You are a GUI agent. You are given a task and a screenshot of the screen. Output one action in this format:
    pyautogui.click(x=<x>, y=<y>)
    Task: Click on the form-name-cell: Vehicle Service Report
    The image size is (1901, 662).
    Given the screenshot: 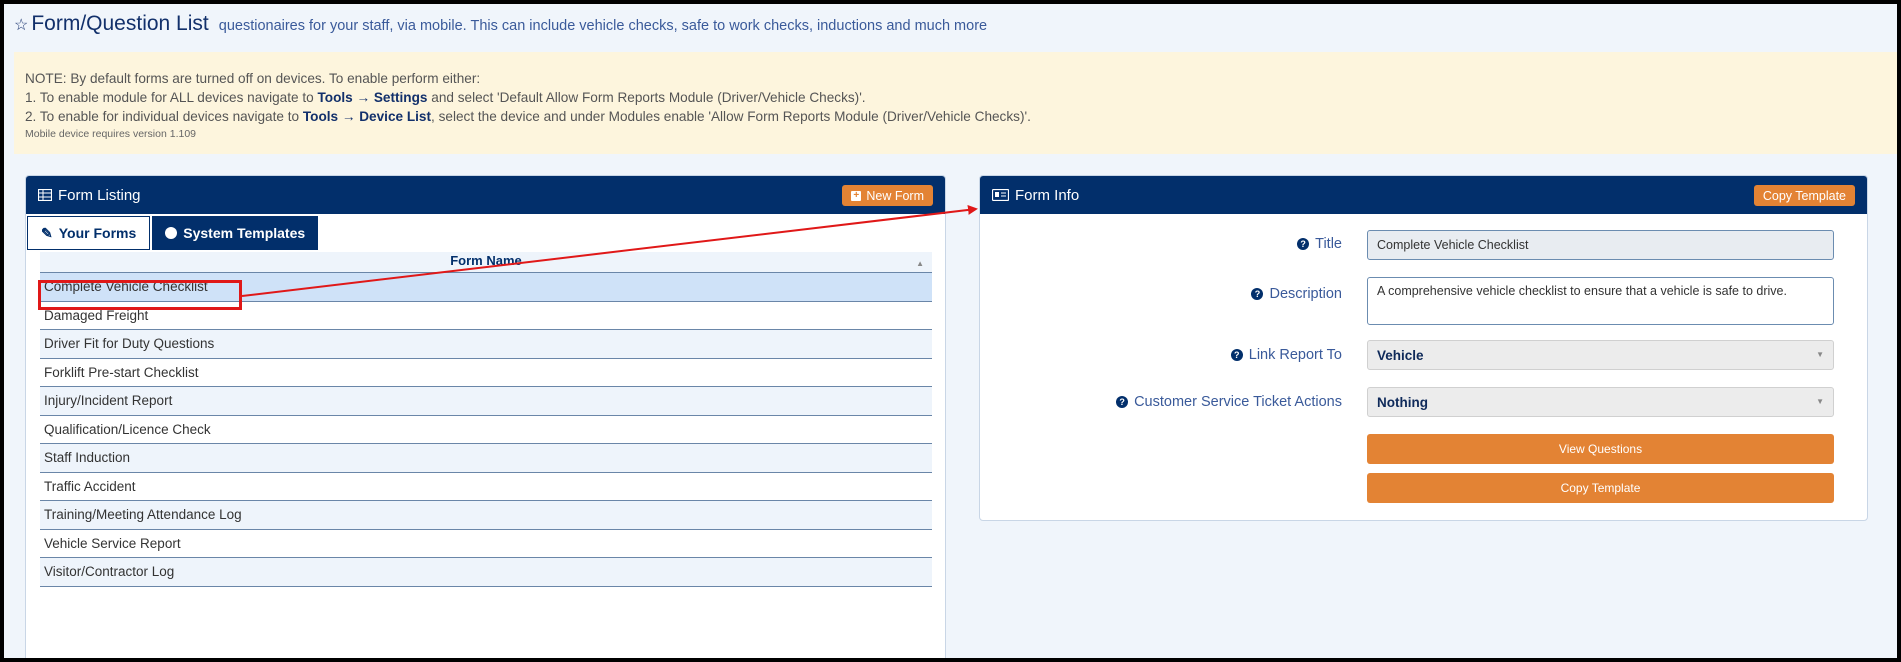 What is the action you would take?
    pyautogui.click(x=112, y=543)
    